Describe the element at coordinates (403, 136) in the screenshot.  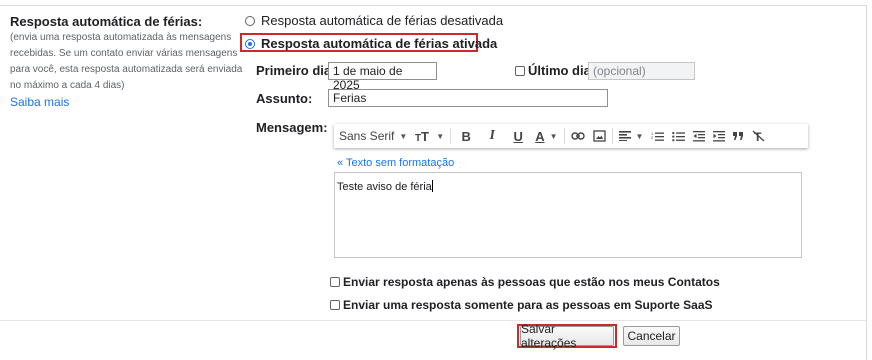
I see `chevron-down-icon: ▼` at that location.